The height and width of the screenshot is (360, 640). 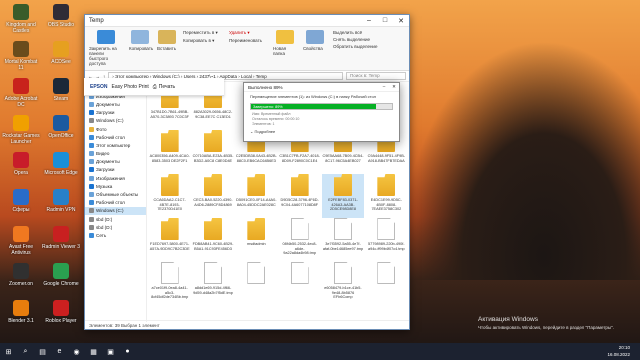 I want to click on rename-button: Переименовать, so click(x=248, y=40).